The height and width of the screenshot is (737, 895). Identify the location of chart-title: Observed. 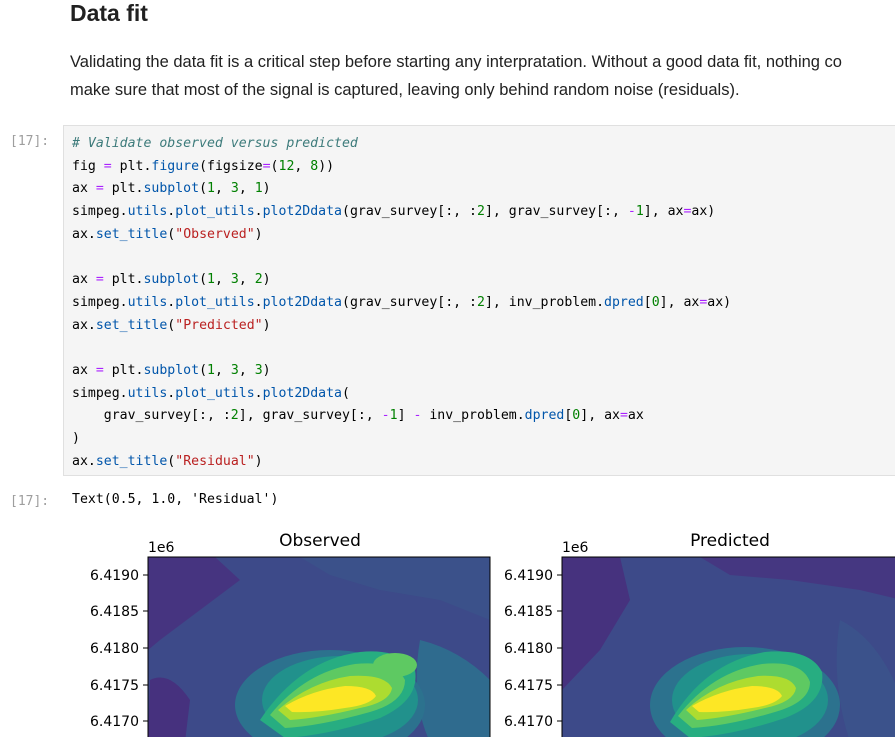
(320, 541).